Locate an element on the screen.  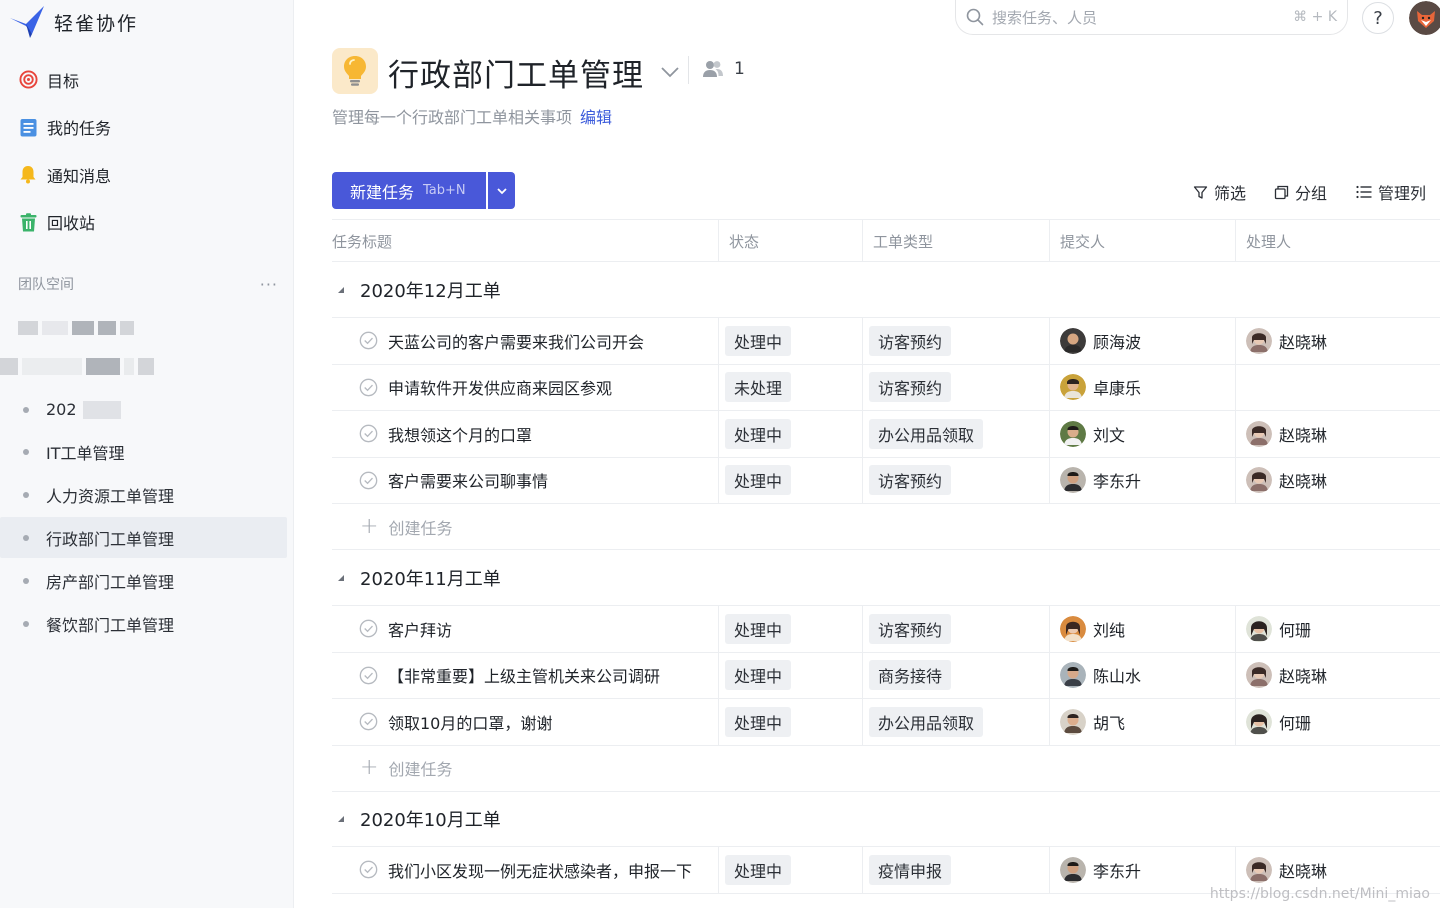
task-title-cell: 我想领这个月的口罩 is located at coordinates (525, 434).